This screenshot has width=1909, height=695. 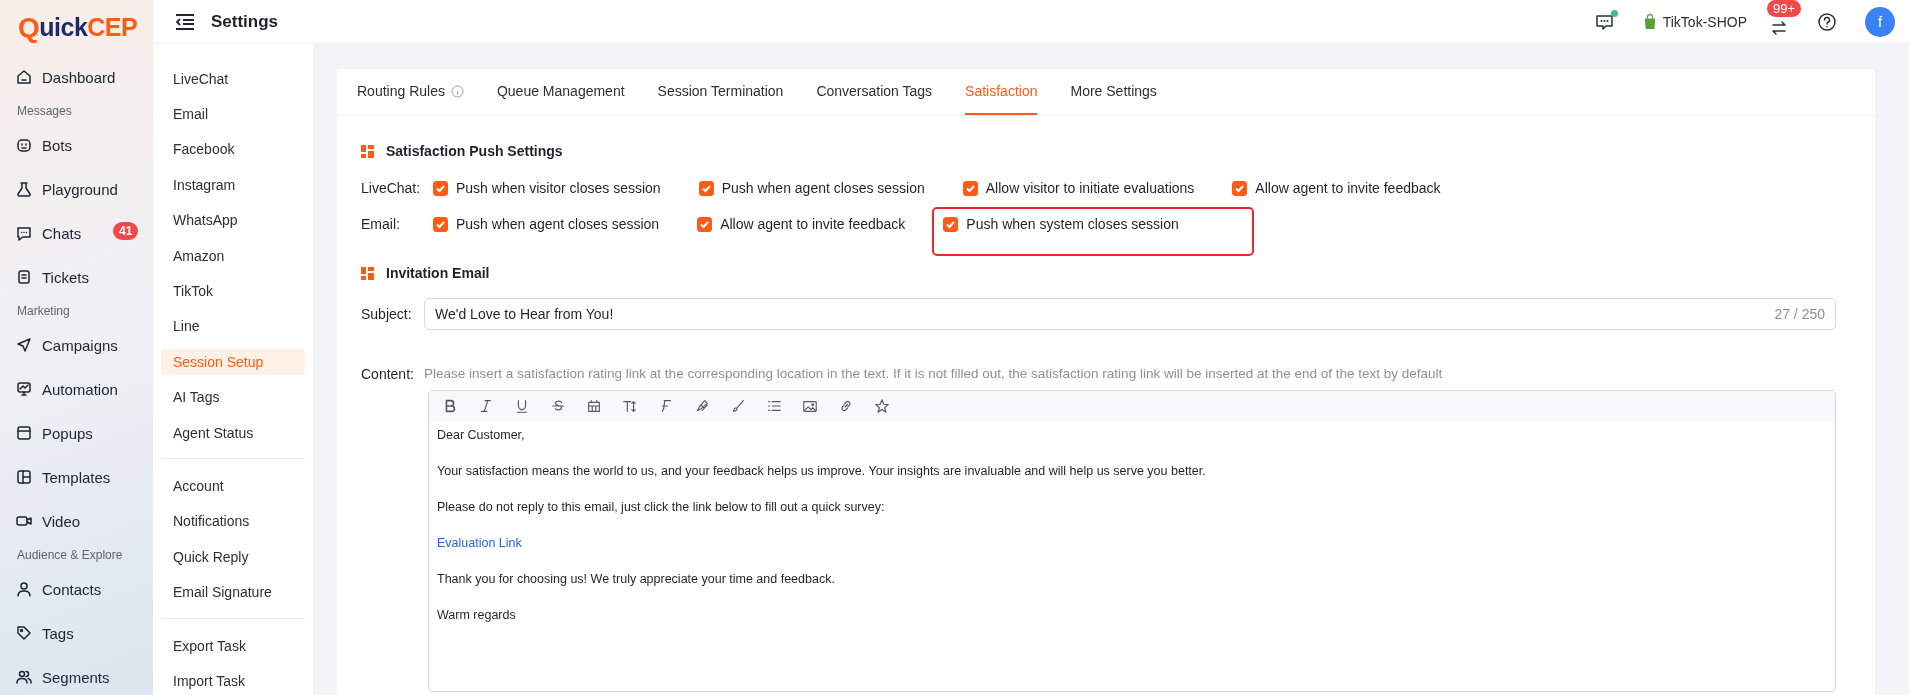 I want to click on settings-menu-item: Agent Status, so click(x=233, y=432).